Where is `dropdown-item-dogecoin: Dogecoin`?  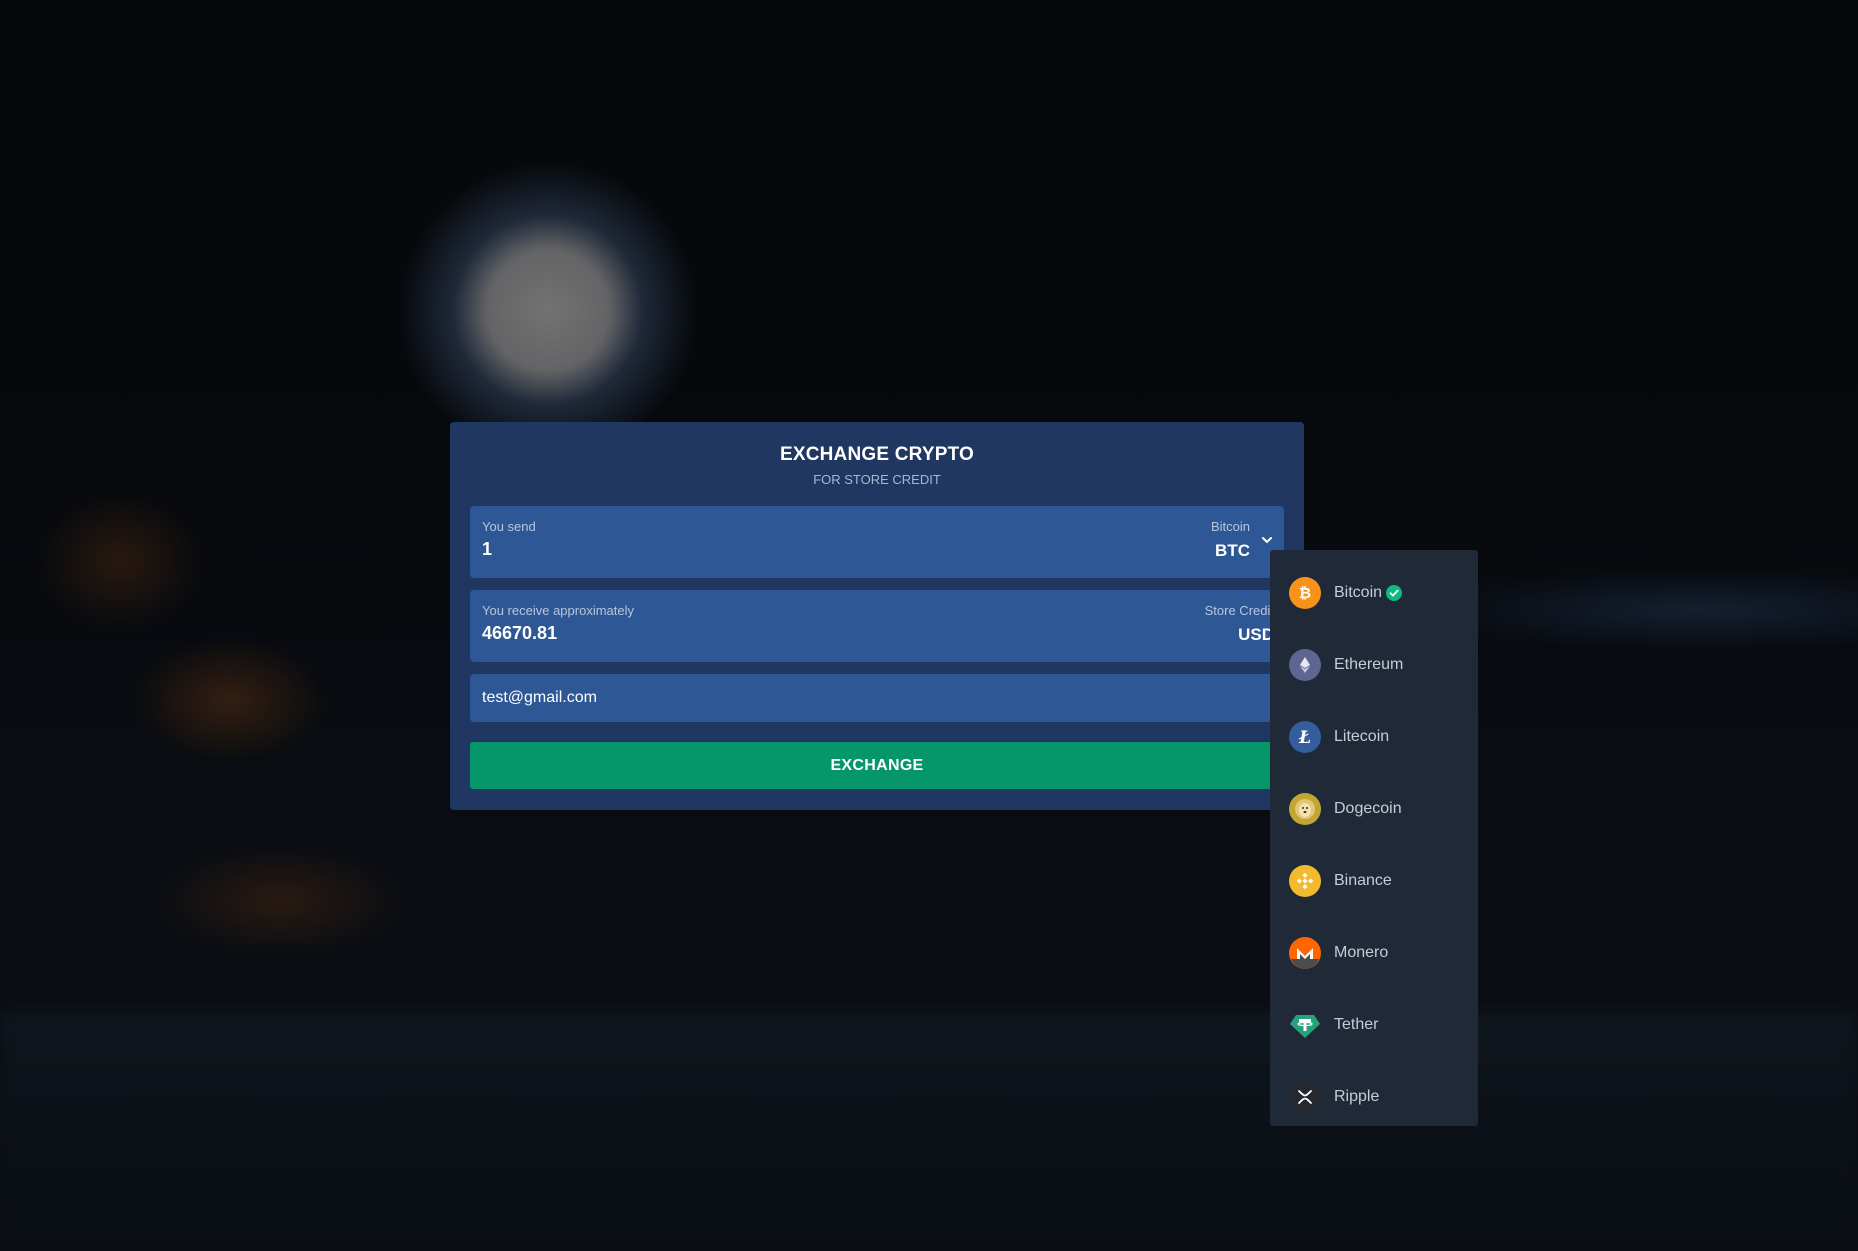
dropdown-item-dogecoin: Dogecoin is located at coordinates (1374, 809).